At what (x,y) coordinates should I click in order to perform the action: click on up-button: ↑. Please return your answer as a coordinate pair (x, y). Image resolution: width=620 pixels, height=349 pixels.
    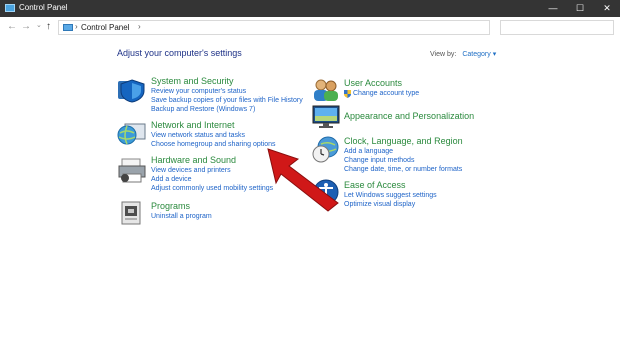
    Looking at the image, I should click on (48, 27).